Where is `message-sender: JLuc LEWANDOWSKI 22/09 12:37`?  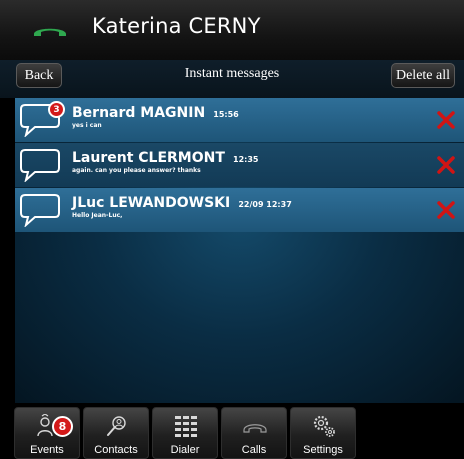
message-sender: JLuc LEWANDOWSKI 22/09 12:37 is located at coordinates (182, 201).